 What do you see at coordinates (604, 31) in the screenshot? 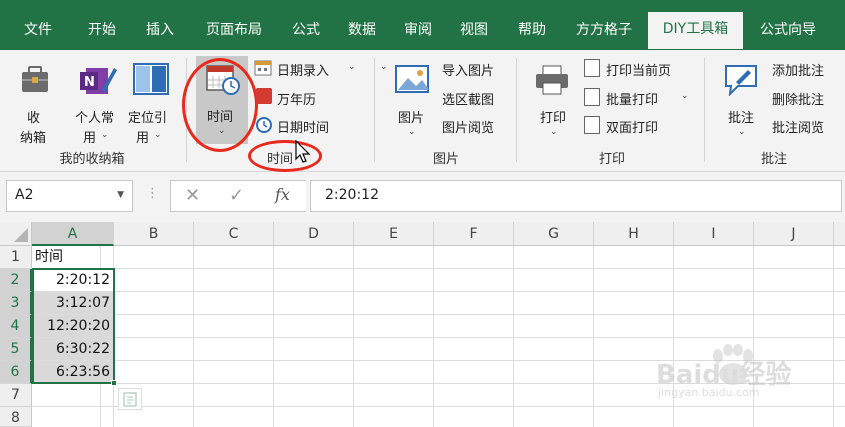
I see `tab-fangfang: 方方格子` at bounding box center [604, 31].